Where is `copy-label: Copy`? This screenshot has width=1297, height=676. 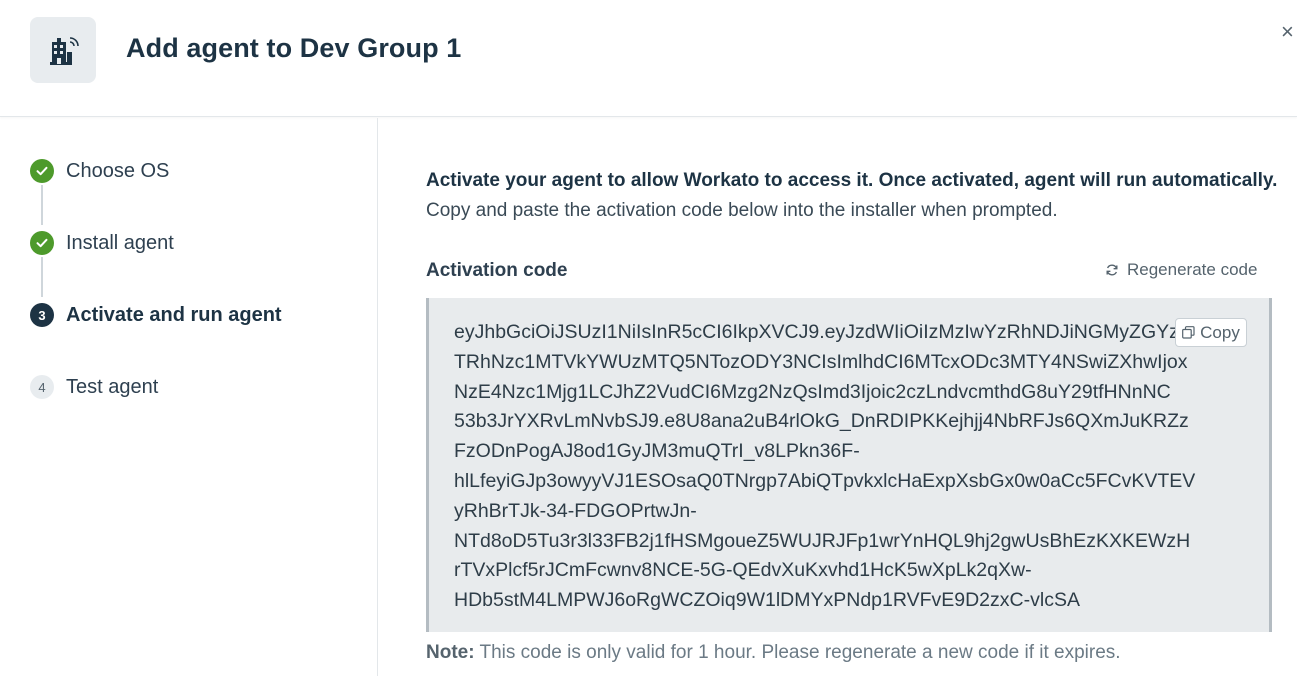
copy-label: Copy is located at coordinates (1220, 332).